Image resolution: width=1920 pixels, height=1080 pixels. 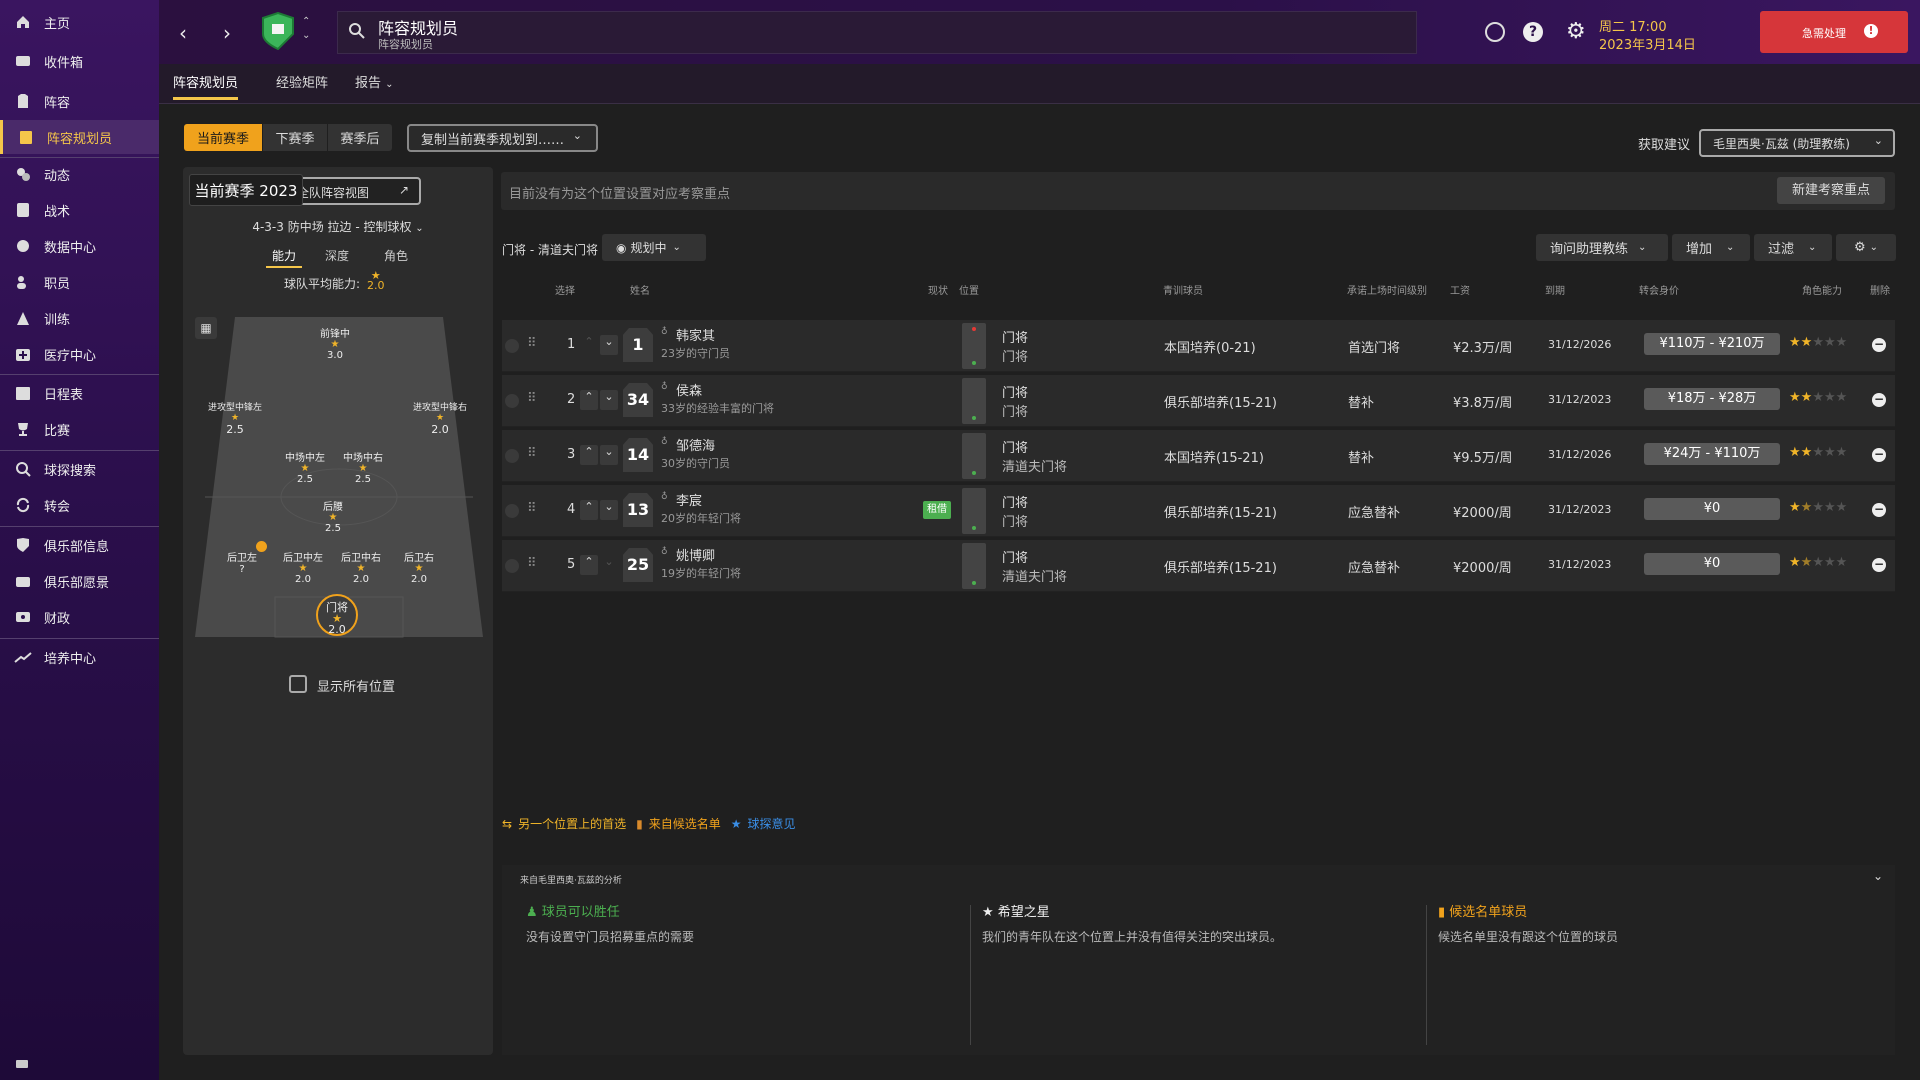 What do you see at coordinates (360, 137) in the screenshot?
I see `season-tab-after: 赛季后` at bounding box center [360, 137].